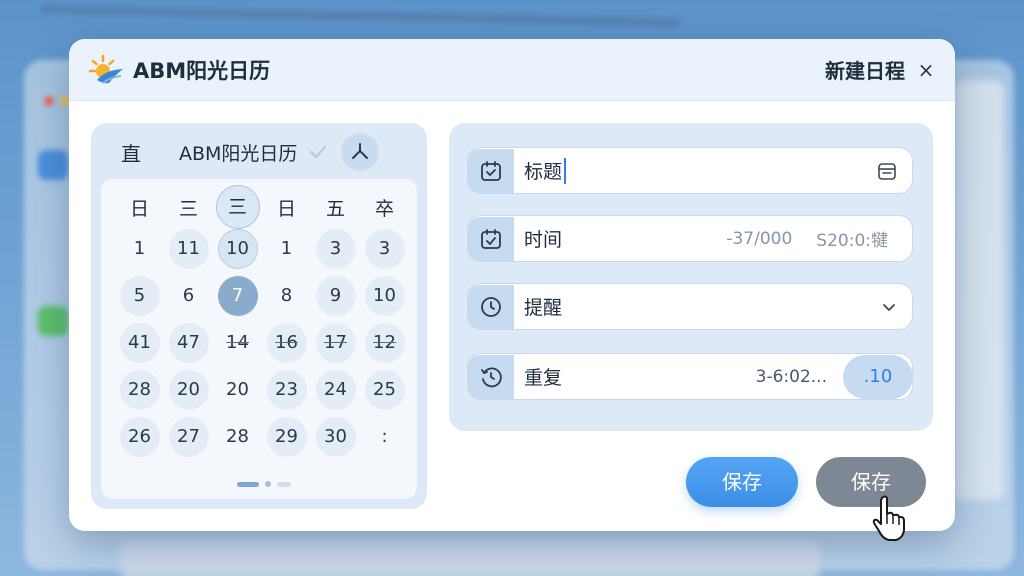 The height and width of the screenshot is (576, 1024). Describe the element at coordinates (286, 343) in the screenshot. I see `day-cell: 16` at that location.